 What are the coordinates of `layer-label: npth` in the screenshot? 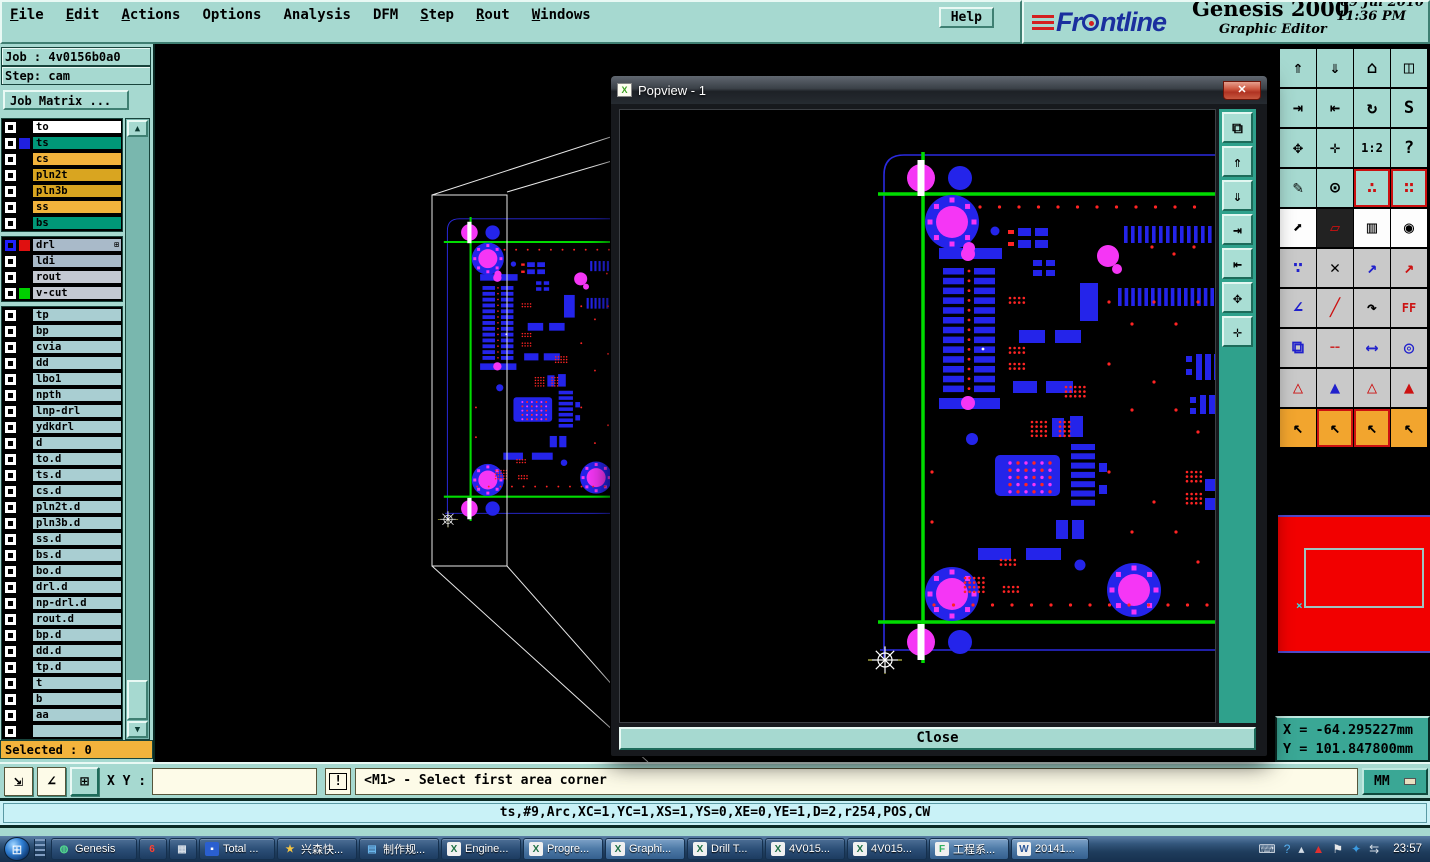 It's located at (77, 395).